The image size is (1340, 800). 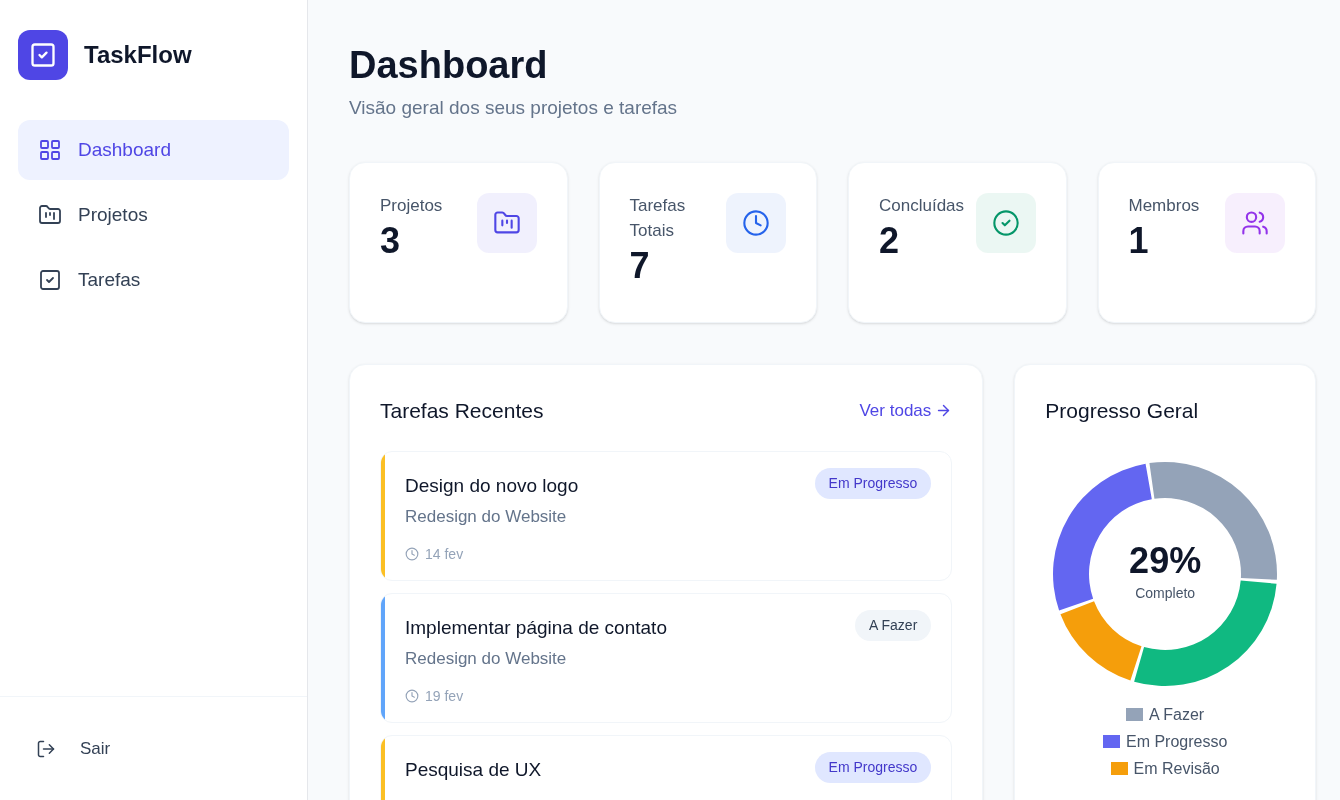 What do you see at coordinates (444, 696) in the screenshot?
I see `task-date: 19 fev` at bounding box center [444, 696].